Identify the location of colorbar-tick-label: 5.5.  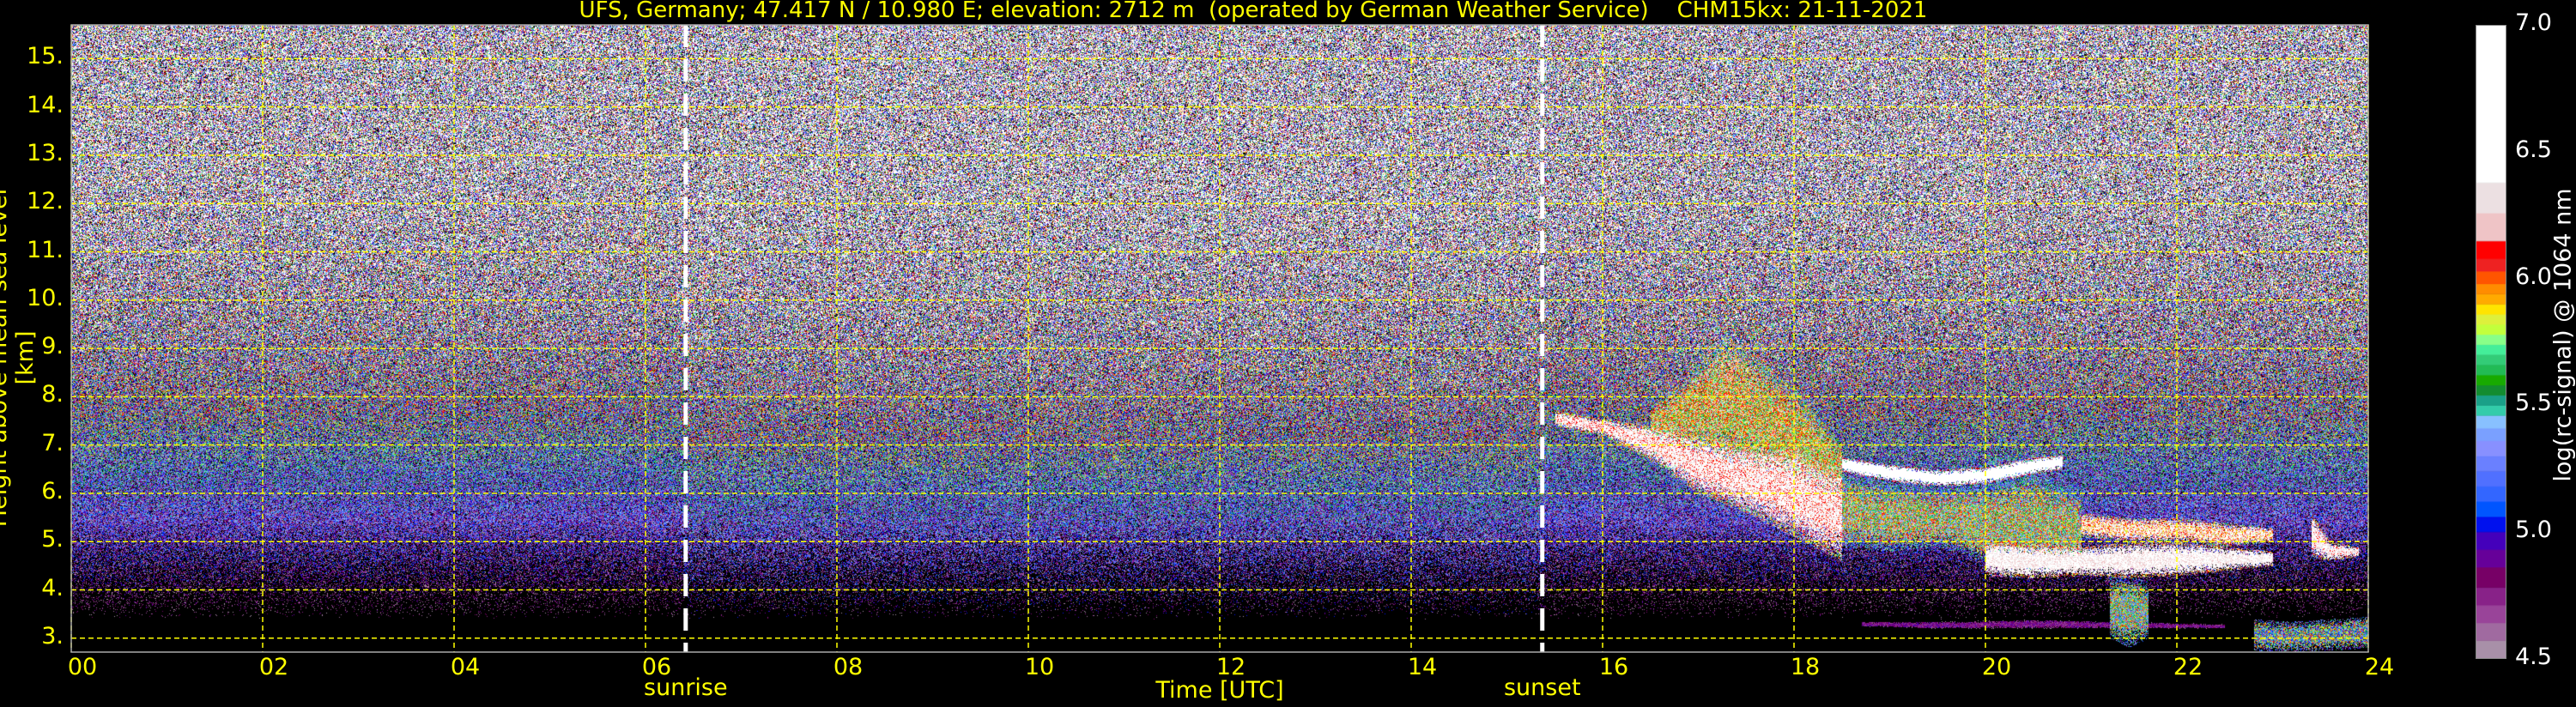
(2533, 404).